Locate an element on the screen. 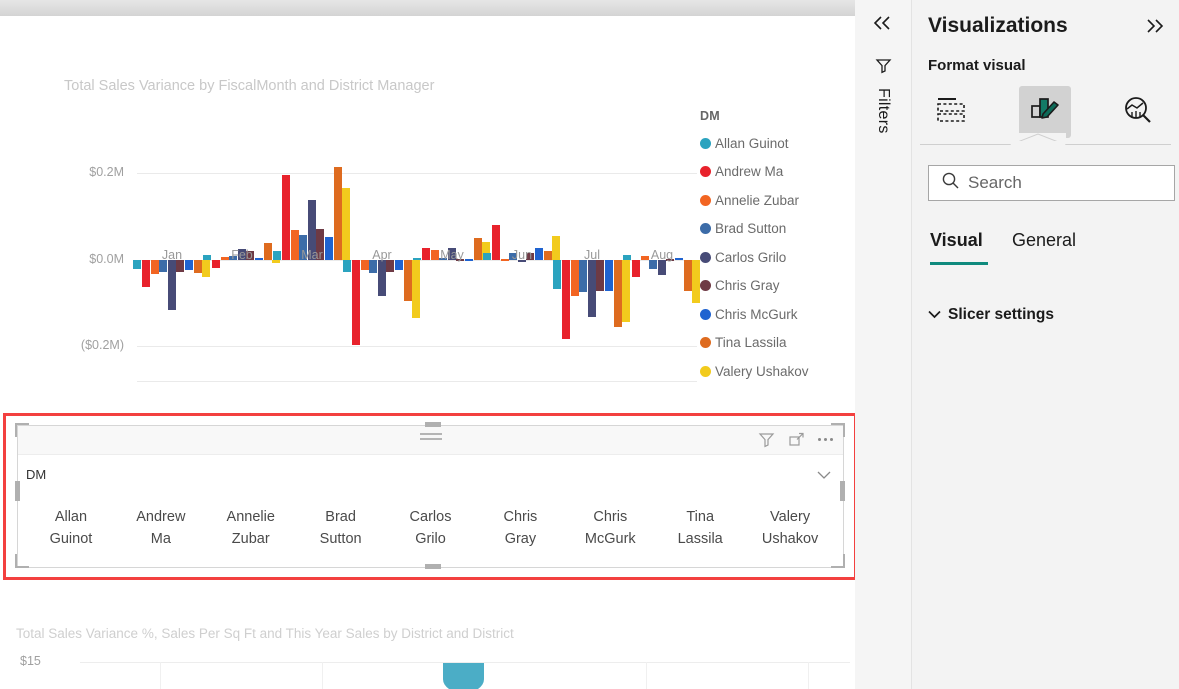 The height and width of the screenshot is (689, 1179). resize-handle-top-left is located at coordinates (22, 430).